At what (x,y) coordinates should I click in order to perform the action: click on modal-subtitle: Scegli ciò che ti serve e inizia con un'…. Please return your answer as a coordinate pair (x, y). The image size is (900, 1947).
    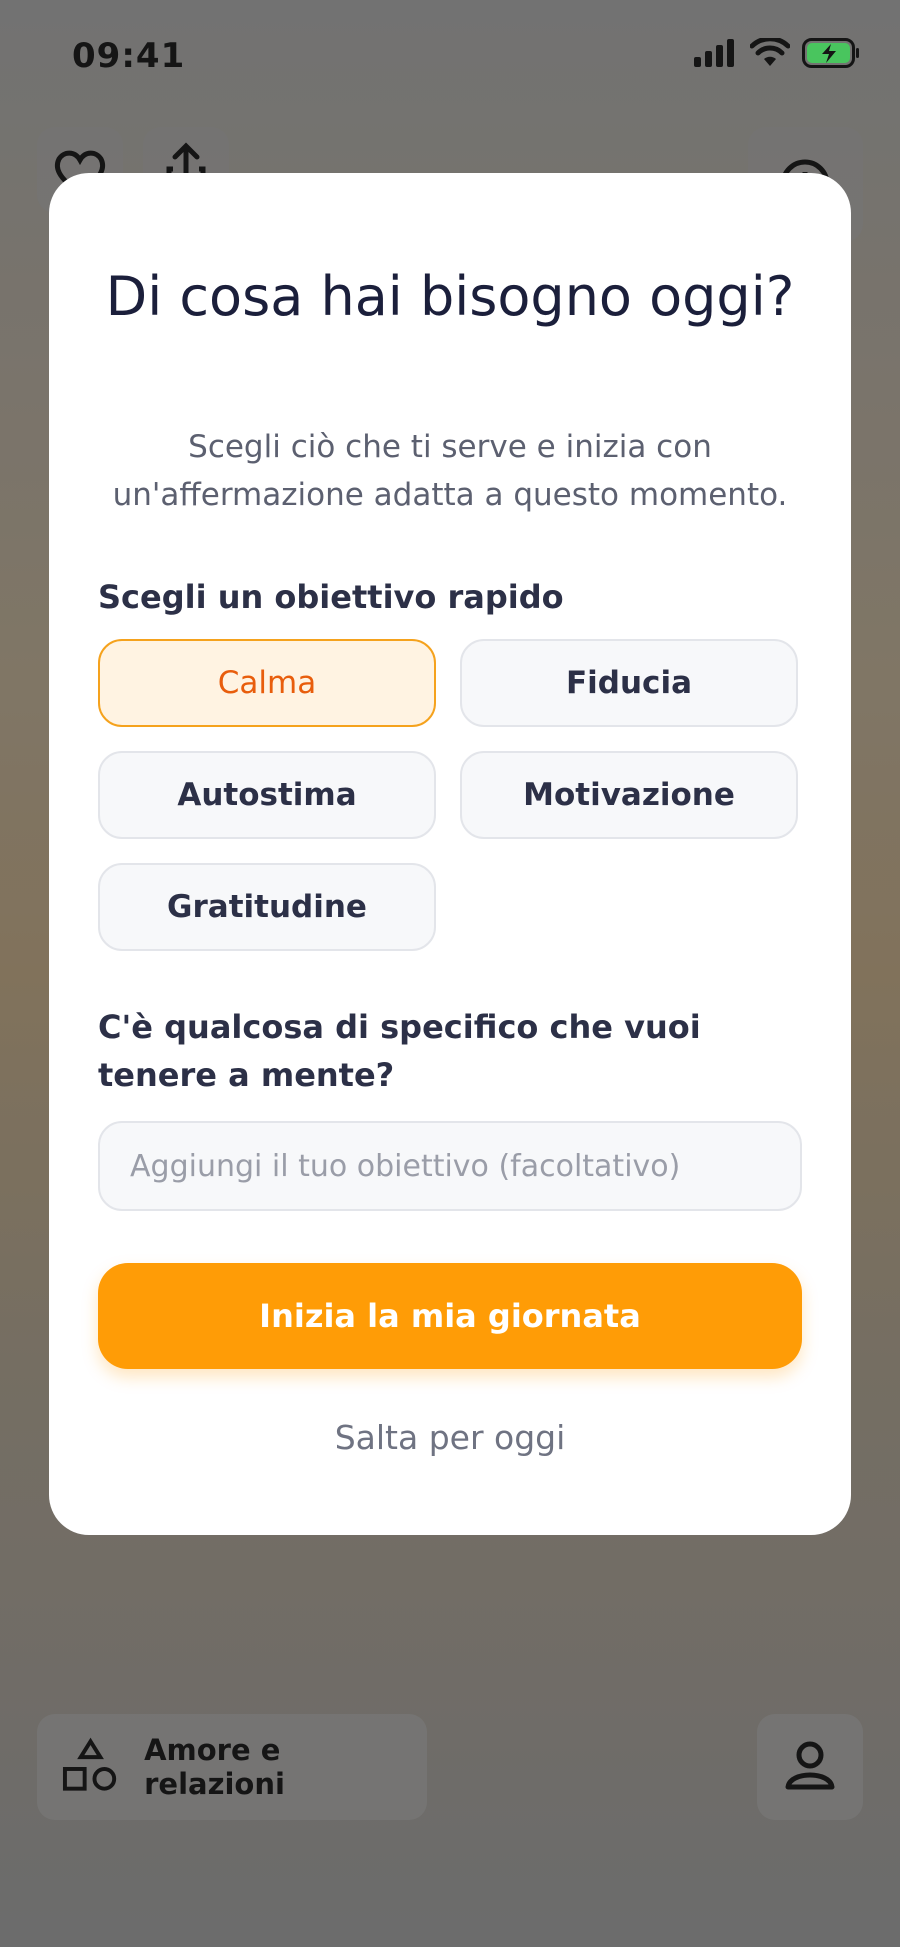
    Looking at the image, I should click on (450, 471).